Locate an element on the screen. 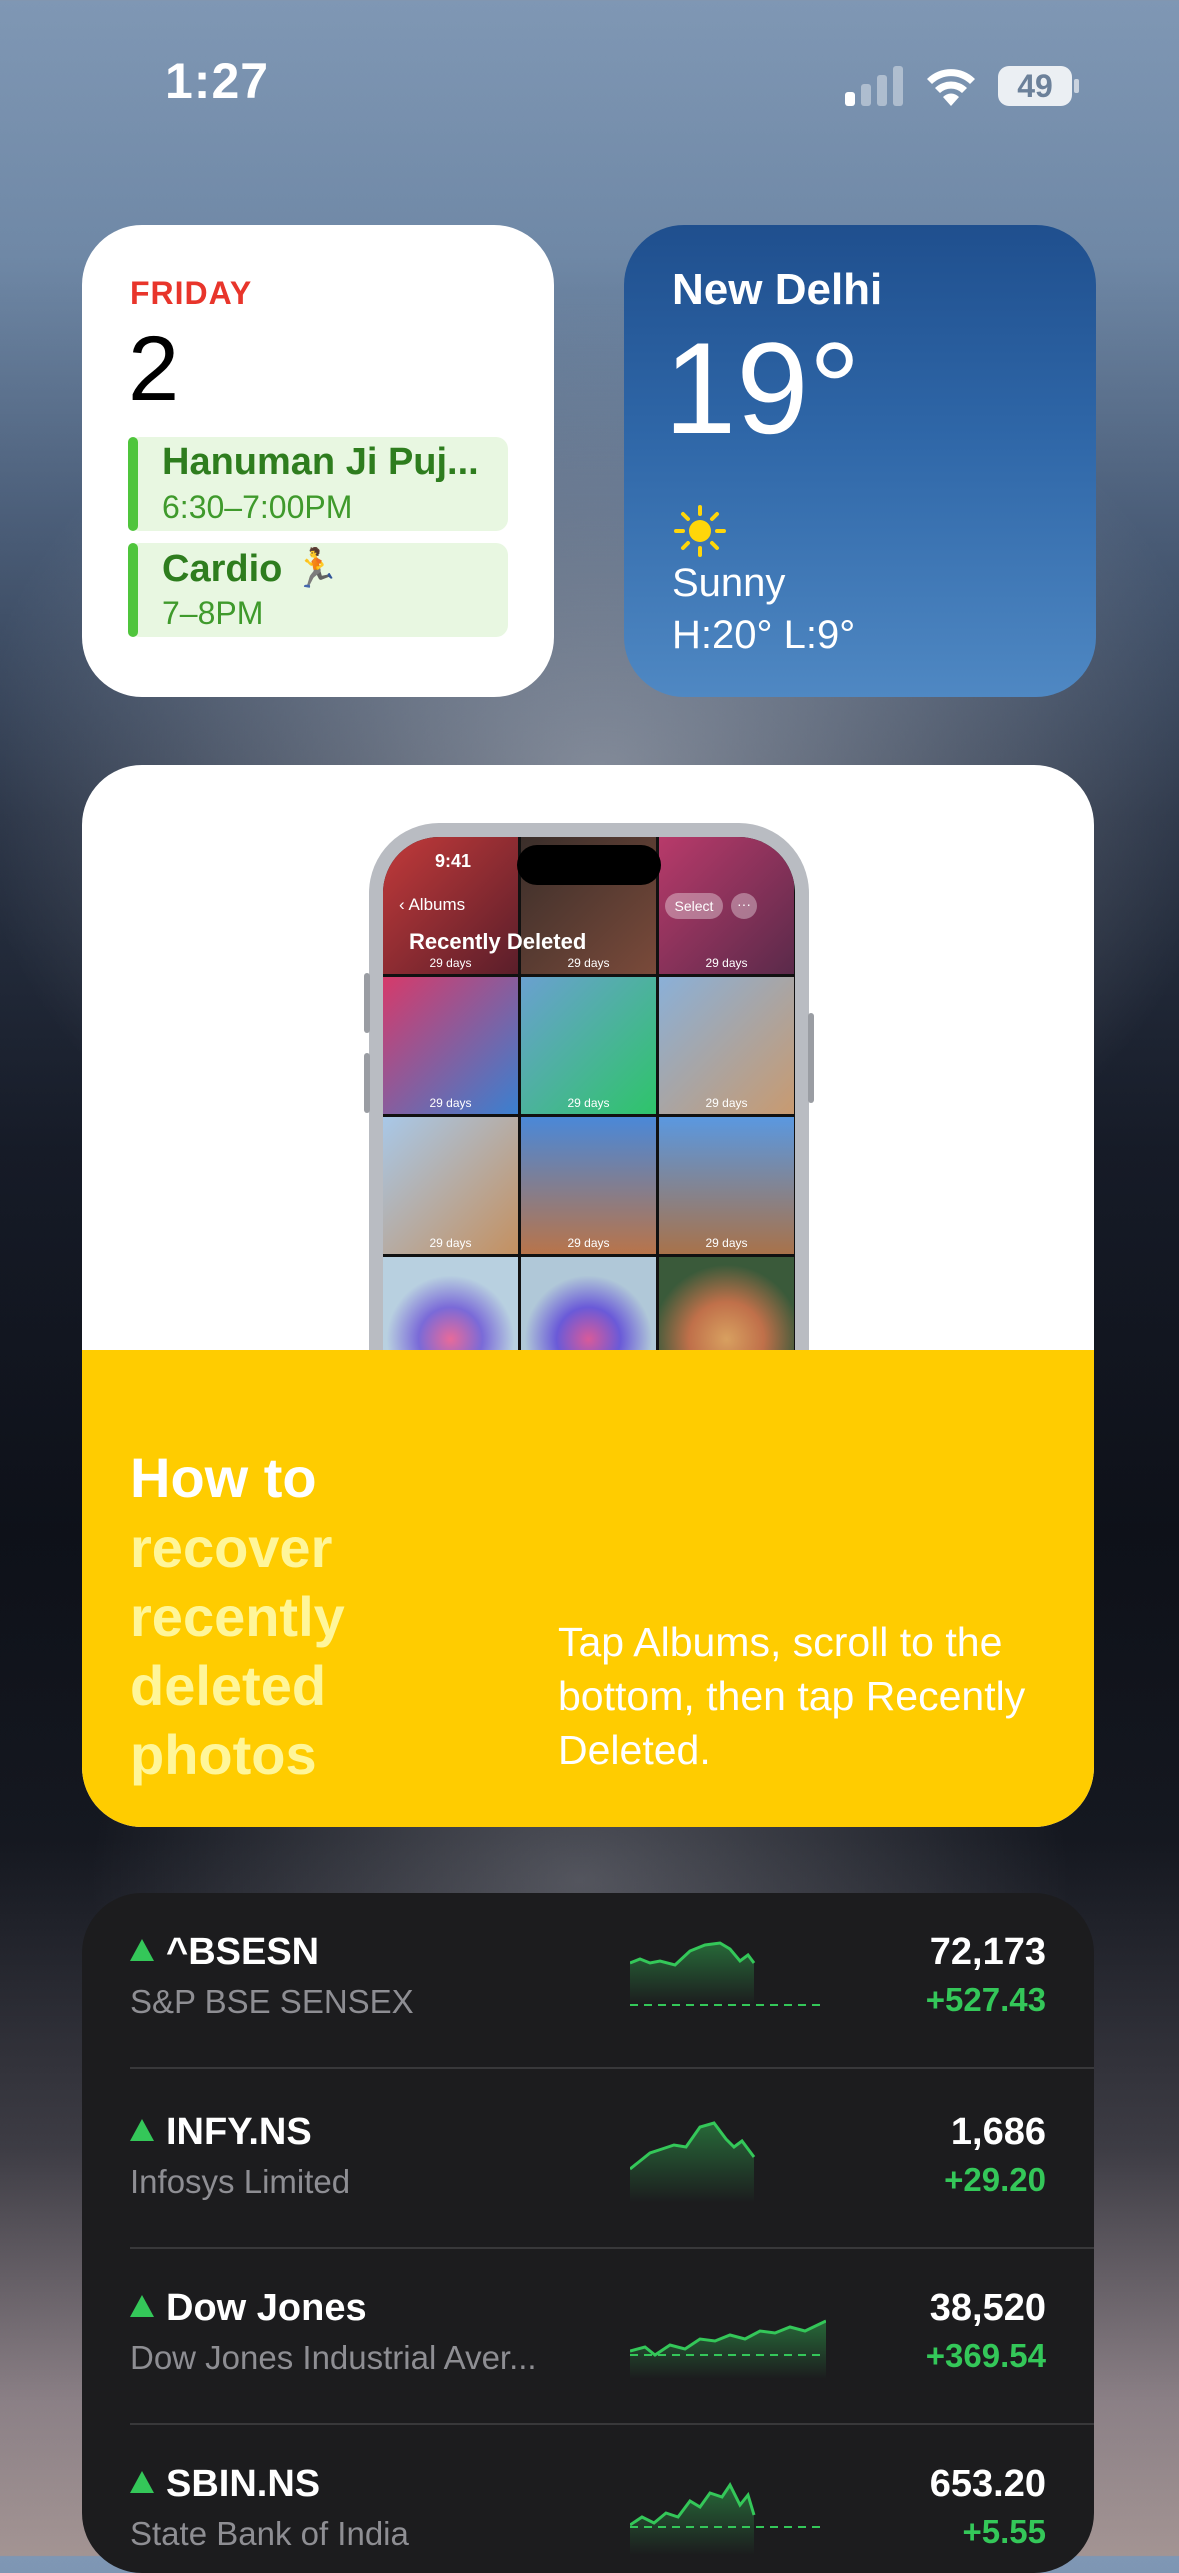  phone-back-label: Albums is located at coordinates (437, 904).